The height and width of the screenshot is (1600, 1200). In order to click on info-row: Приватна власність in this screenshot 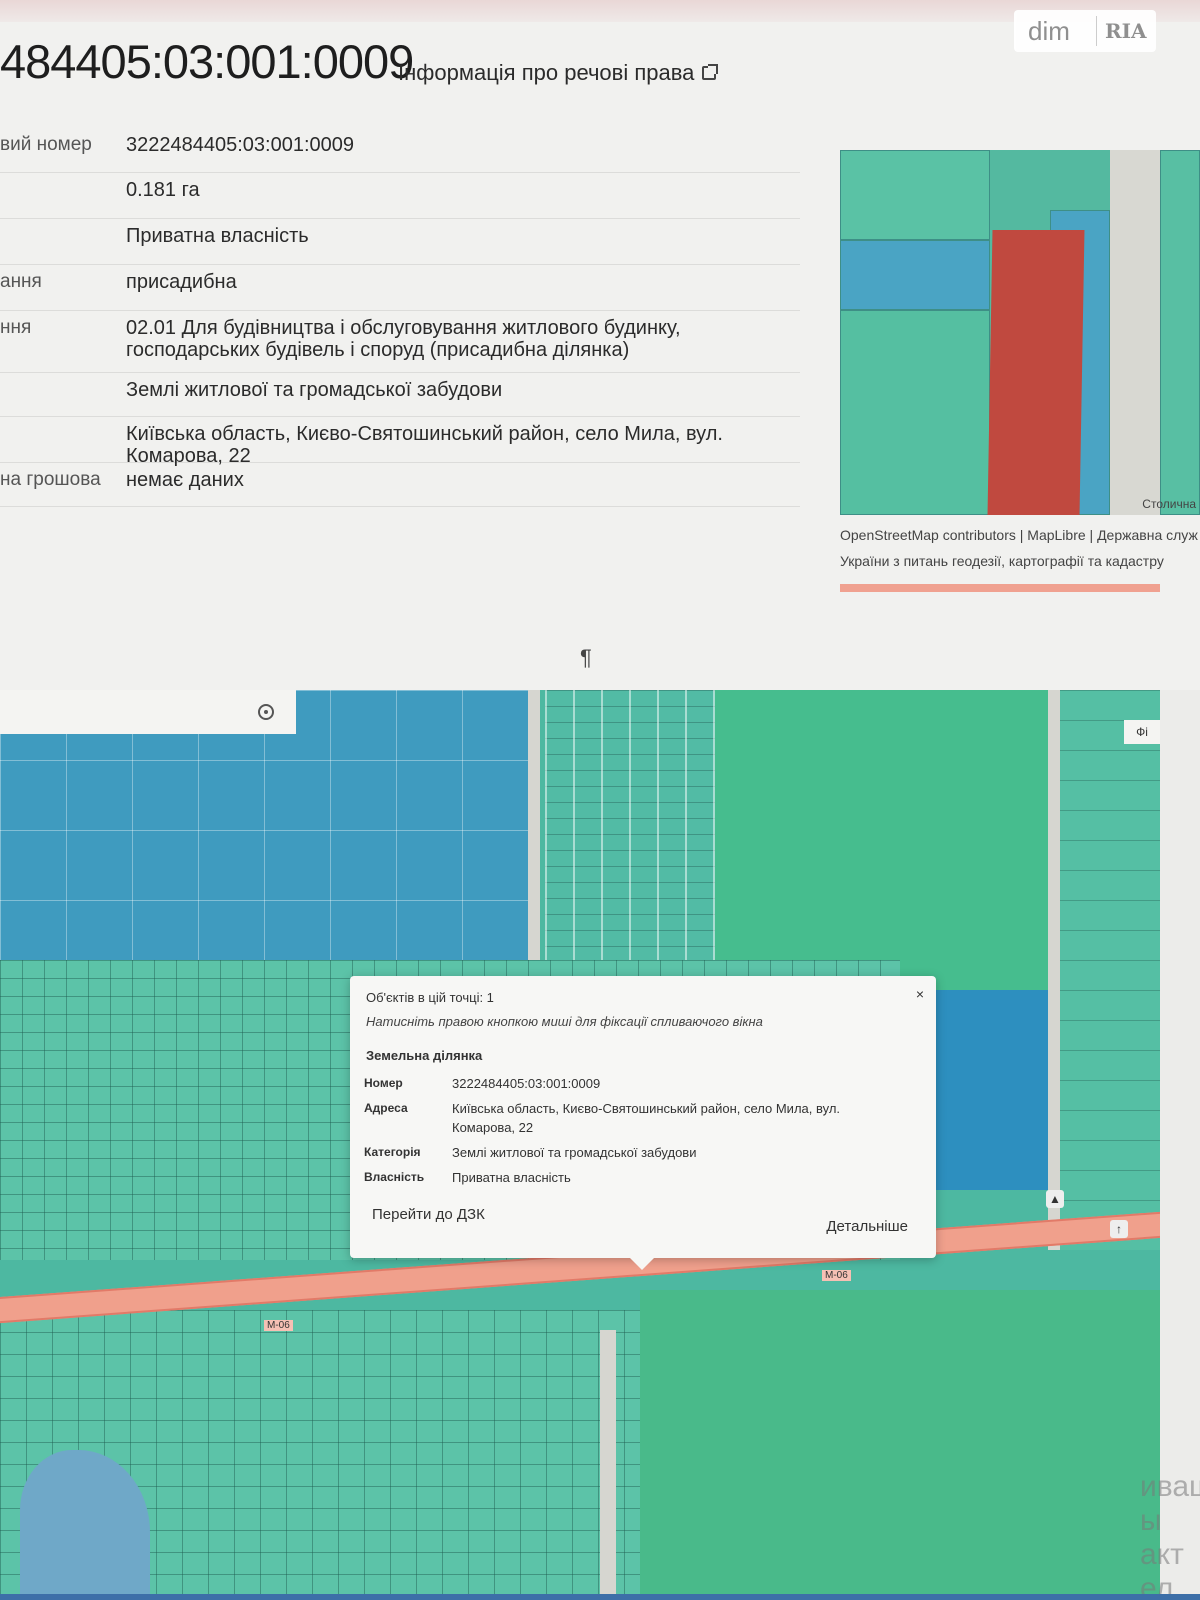, I will do `click(400, 242)`.